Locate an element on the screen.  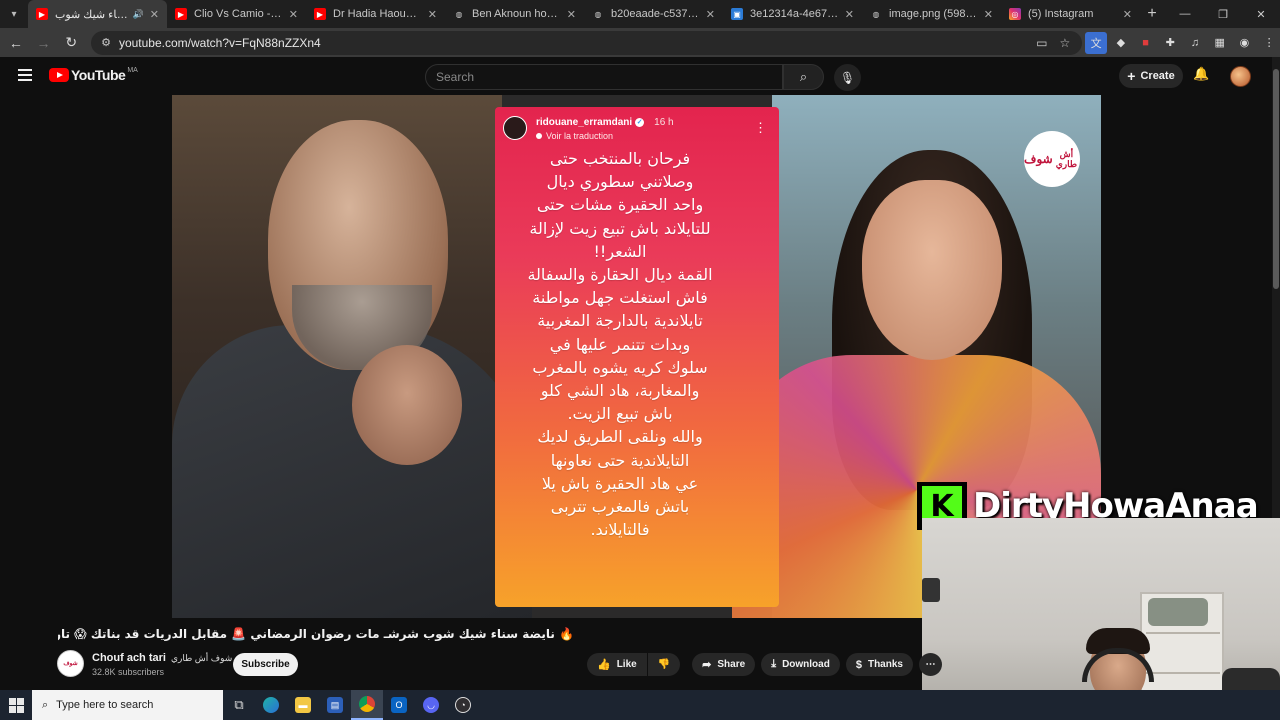
youtube-logo: YouTube MA is located at coordinates (93, 75).